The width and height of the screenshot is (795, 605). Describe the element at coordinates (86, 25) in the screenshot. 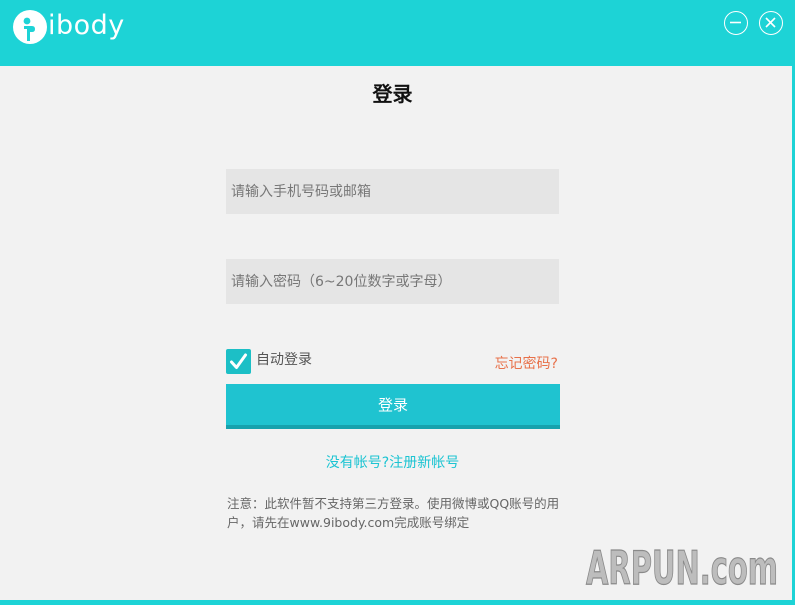

I see `logo-text: ibody` at that location.